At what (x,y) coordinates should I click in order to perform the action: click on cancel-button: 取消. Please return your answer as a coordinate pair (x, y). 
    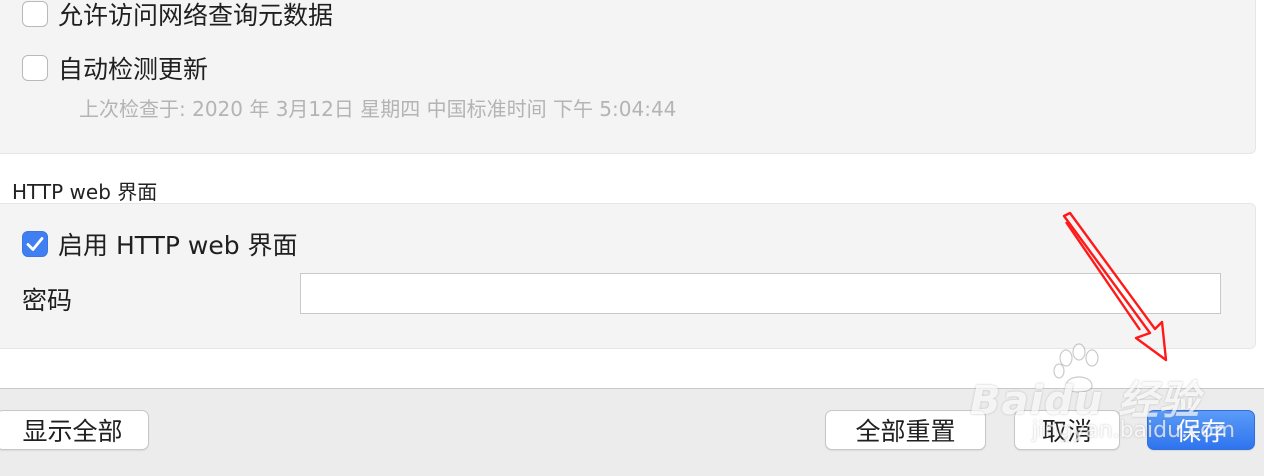
    Looking at the image, I should click on (1067, 430).